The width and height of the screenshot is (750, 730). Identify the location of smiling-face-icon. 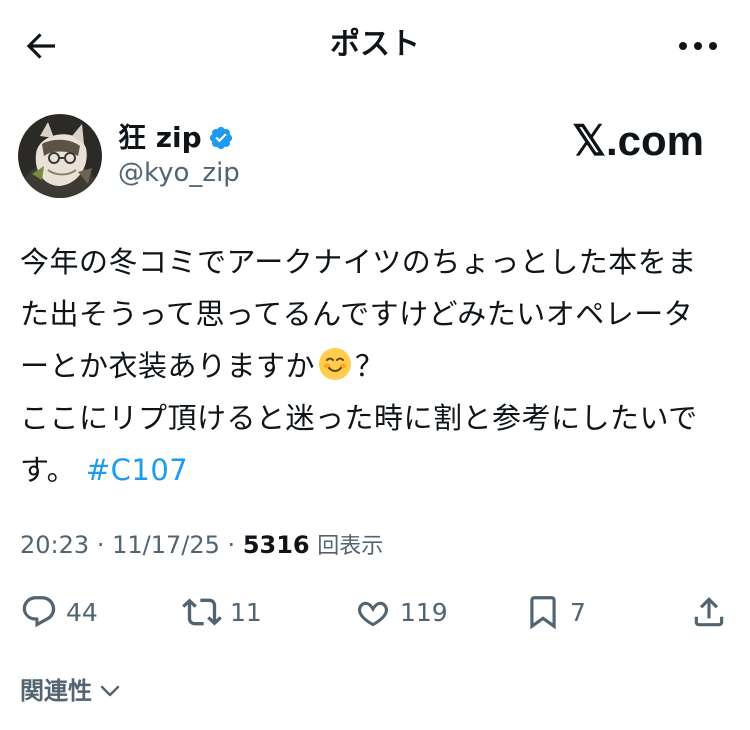
(335, 364).